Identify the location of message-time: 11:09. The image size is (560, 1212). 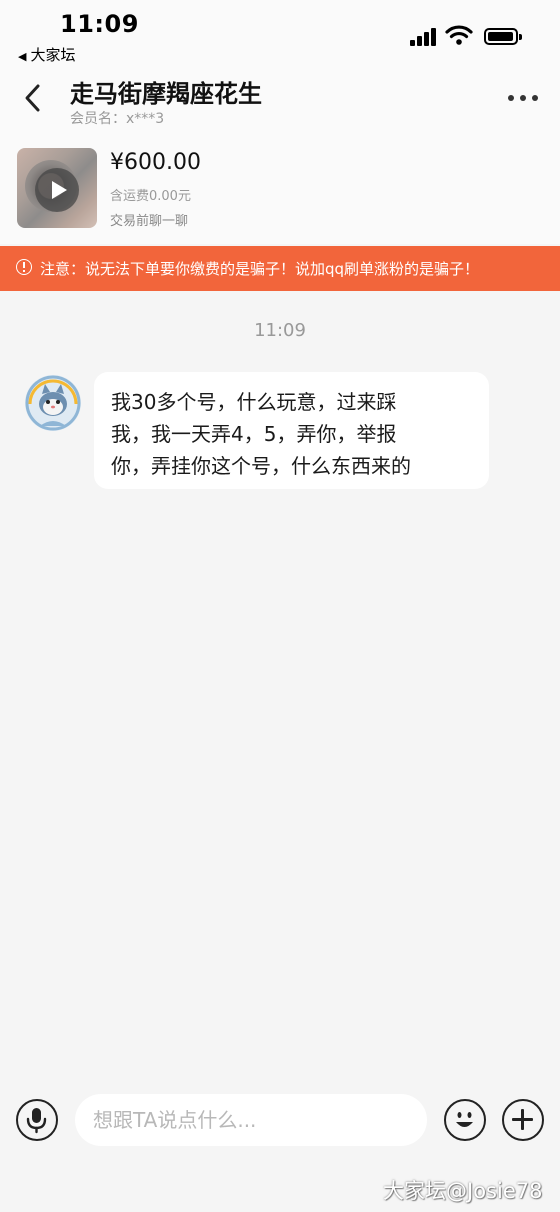
(280, 330).